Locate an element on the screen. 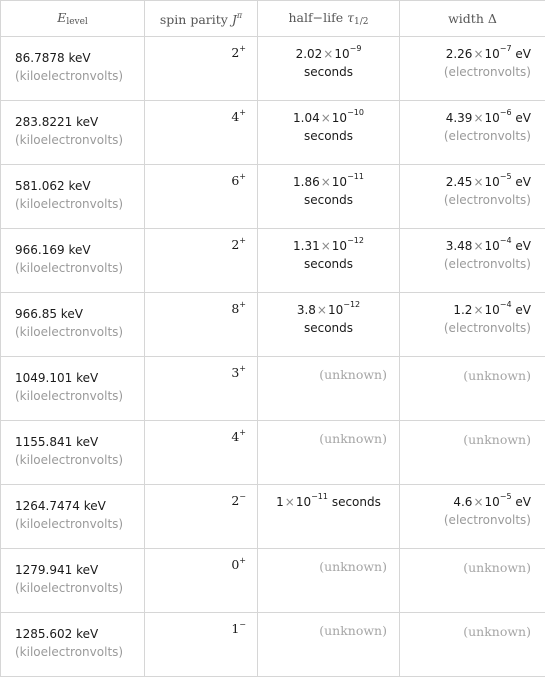 The width and height of the screenshot is (545, 677). energy-value: 966.85 keV is located at coordinates (79, 314).